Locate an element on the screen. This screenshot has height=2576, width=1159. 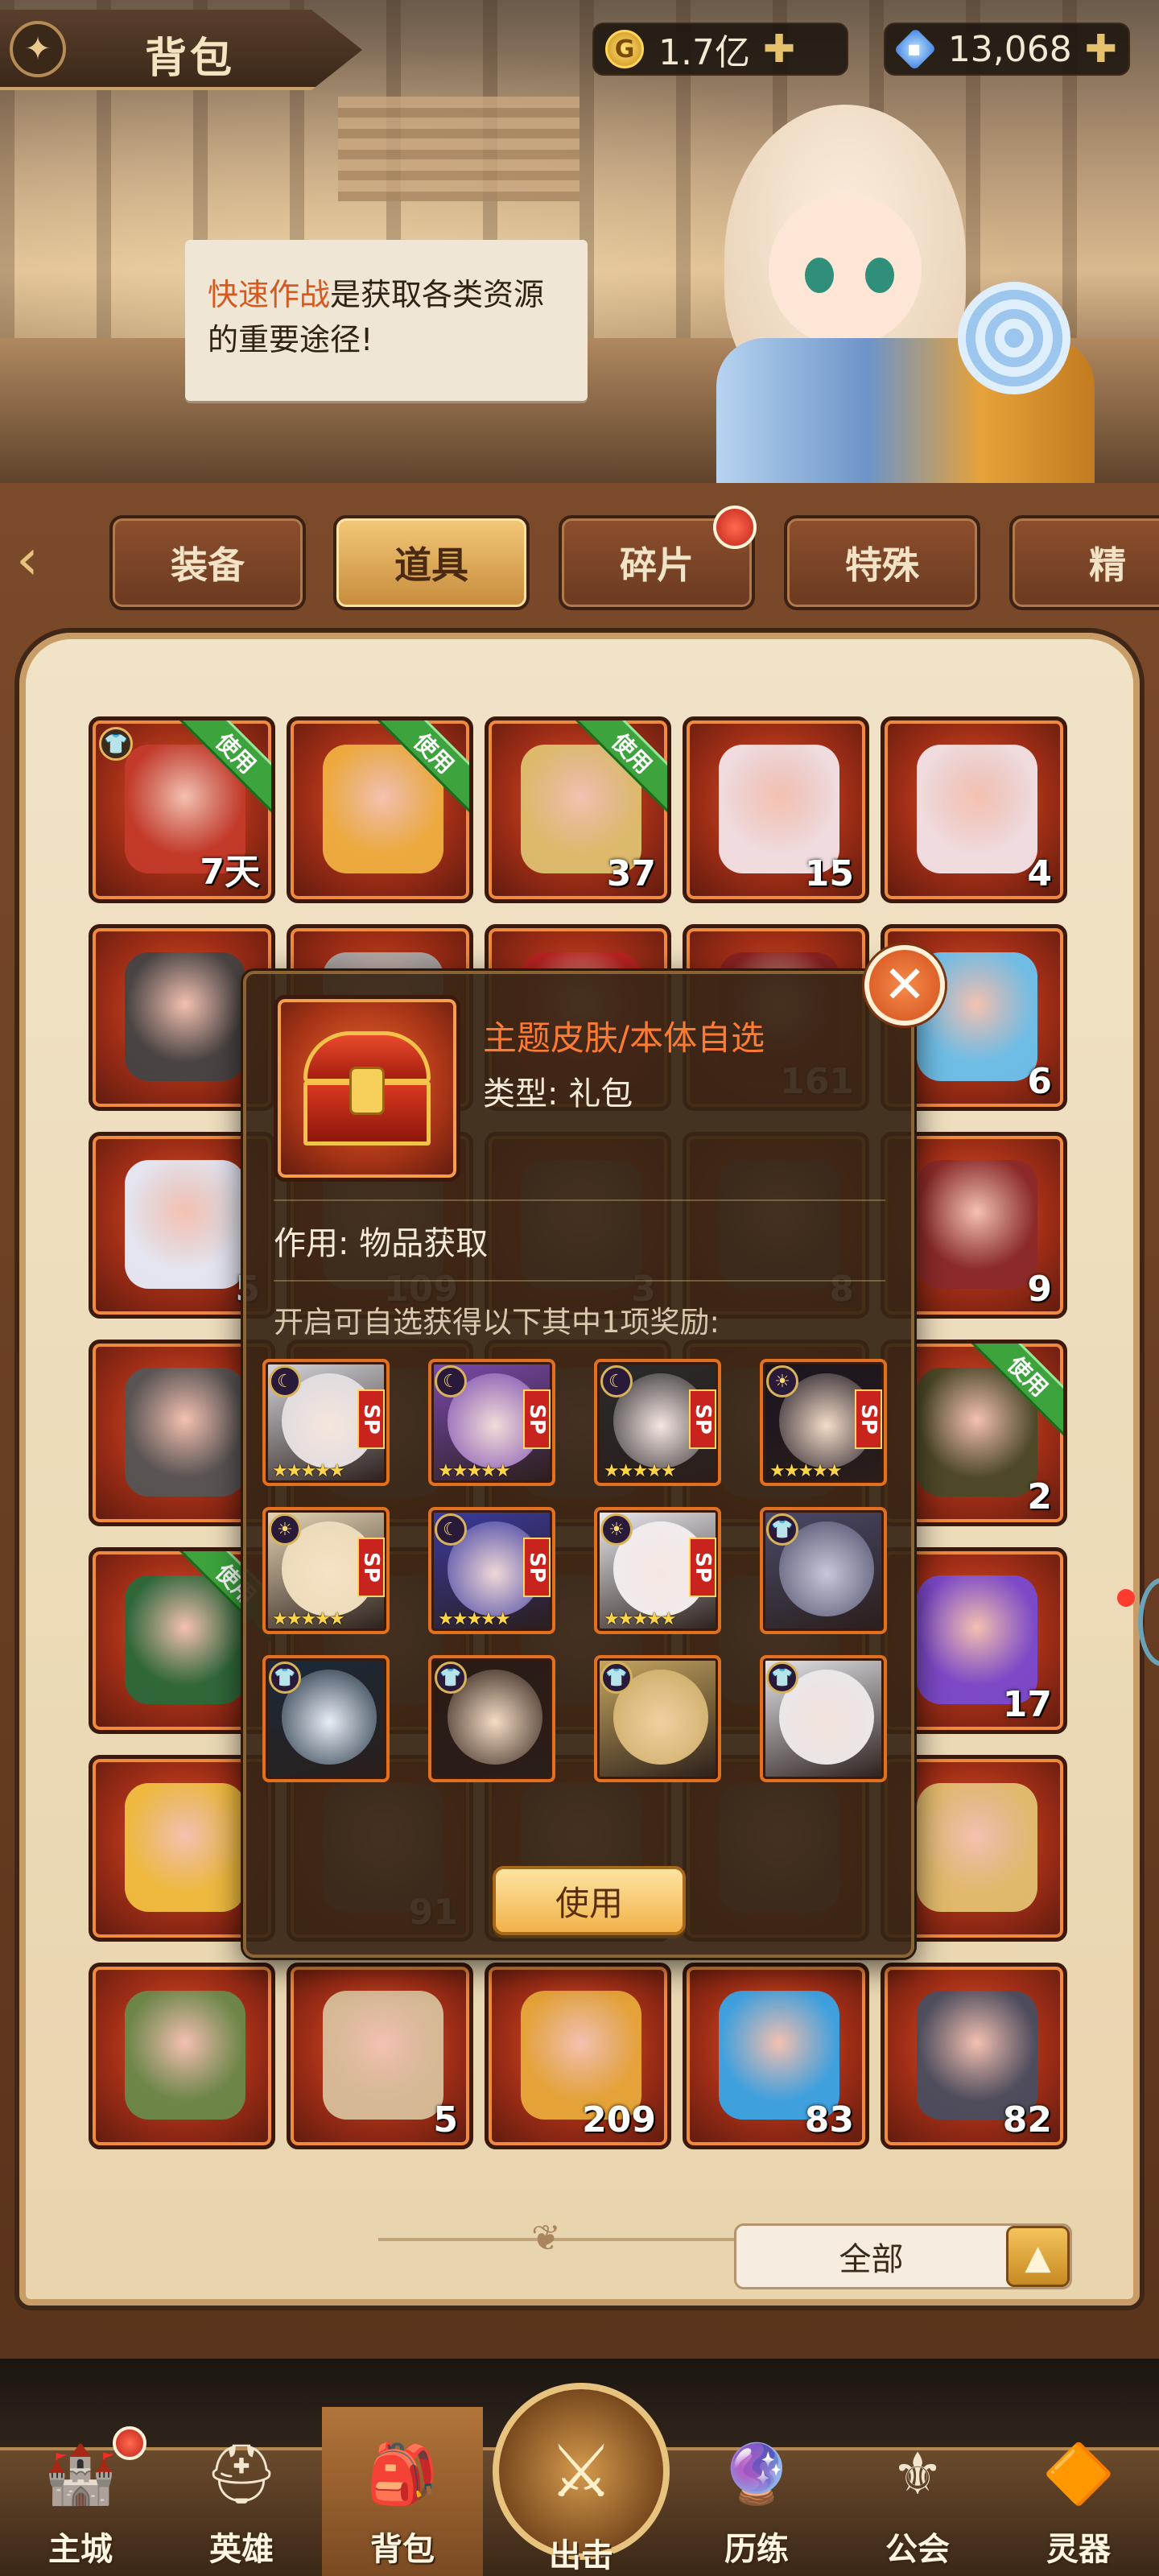
tab-2: 碎片 is located at coordinates (658, 558).